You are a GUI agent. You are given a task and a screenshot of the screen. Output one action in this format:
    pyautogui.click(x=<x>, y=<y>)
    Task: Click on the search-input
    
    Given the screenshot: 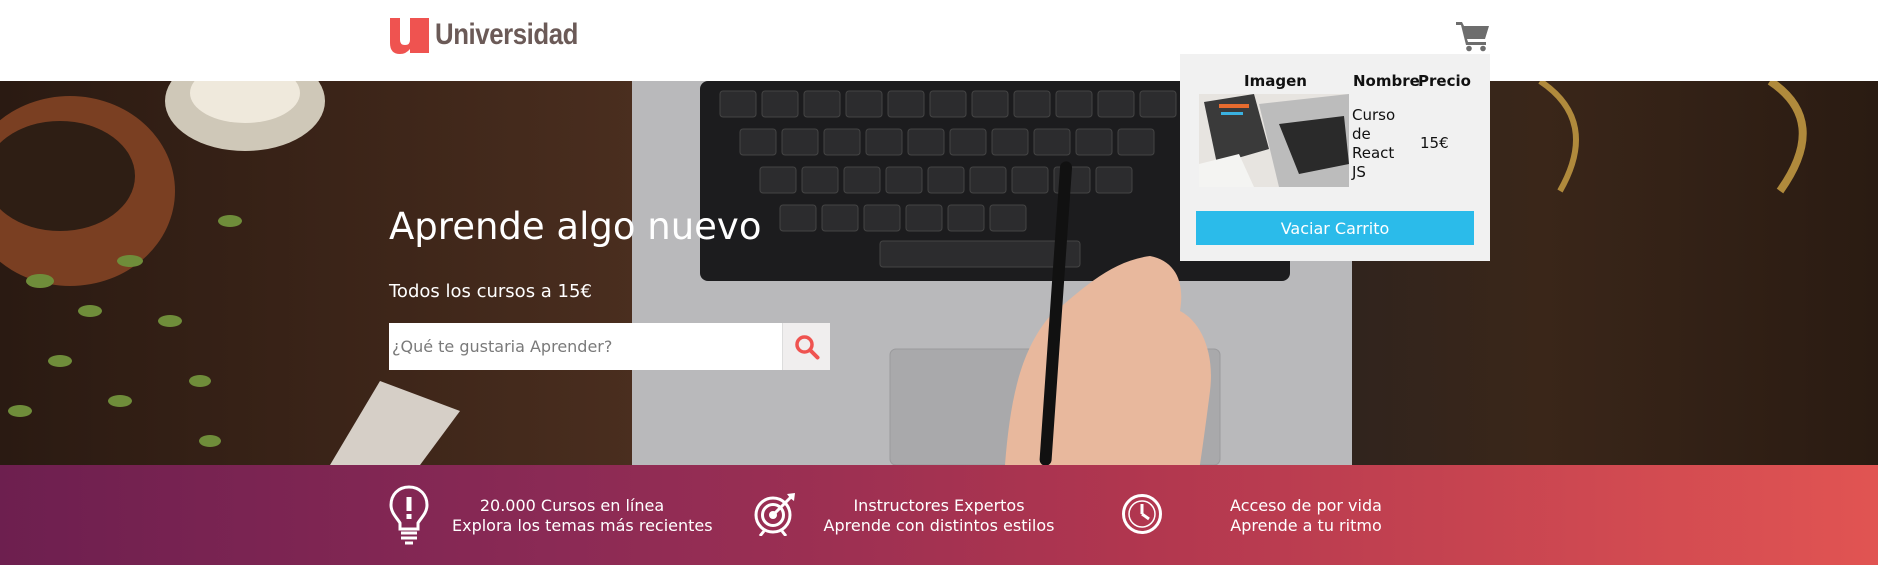 What is the action you would take?
    pyautogui.click(x=585, y=346)
    